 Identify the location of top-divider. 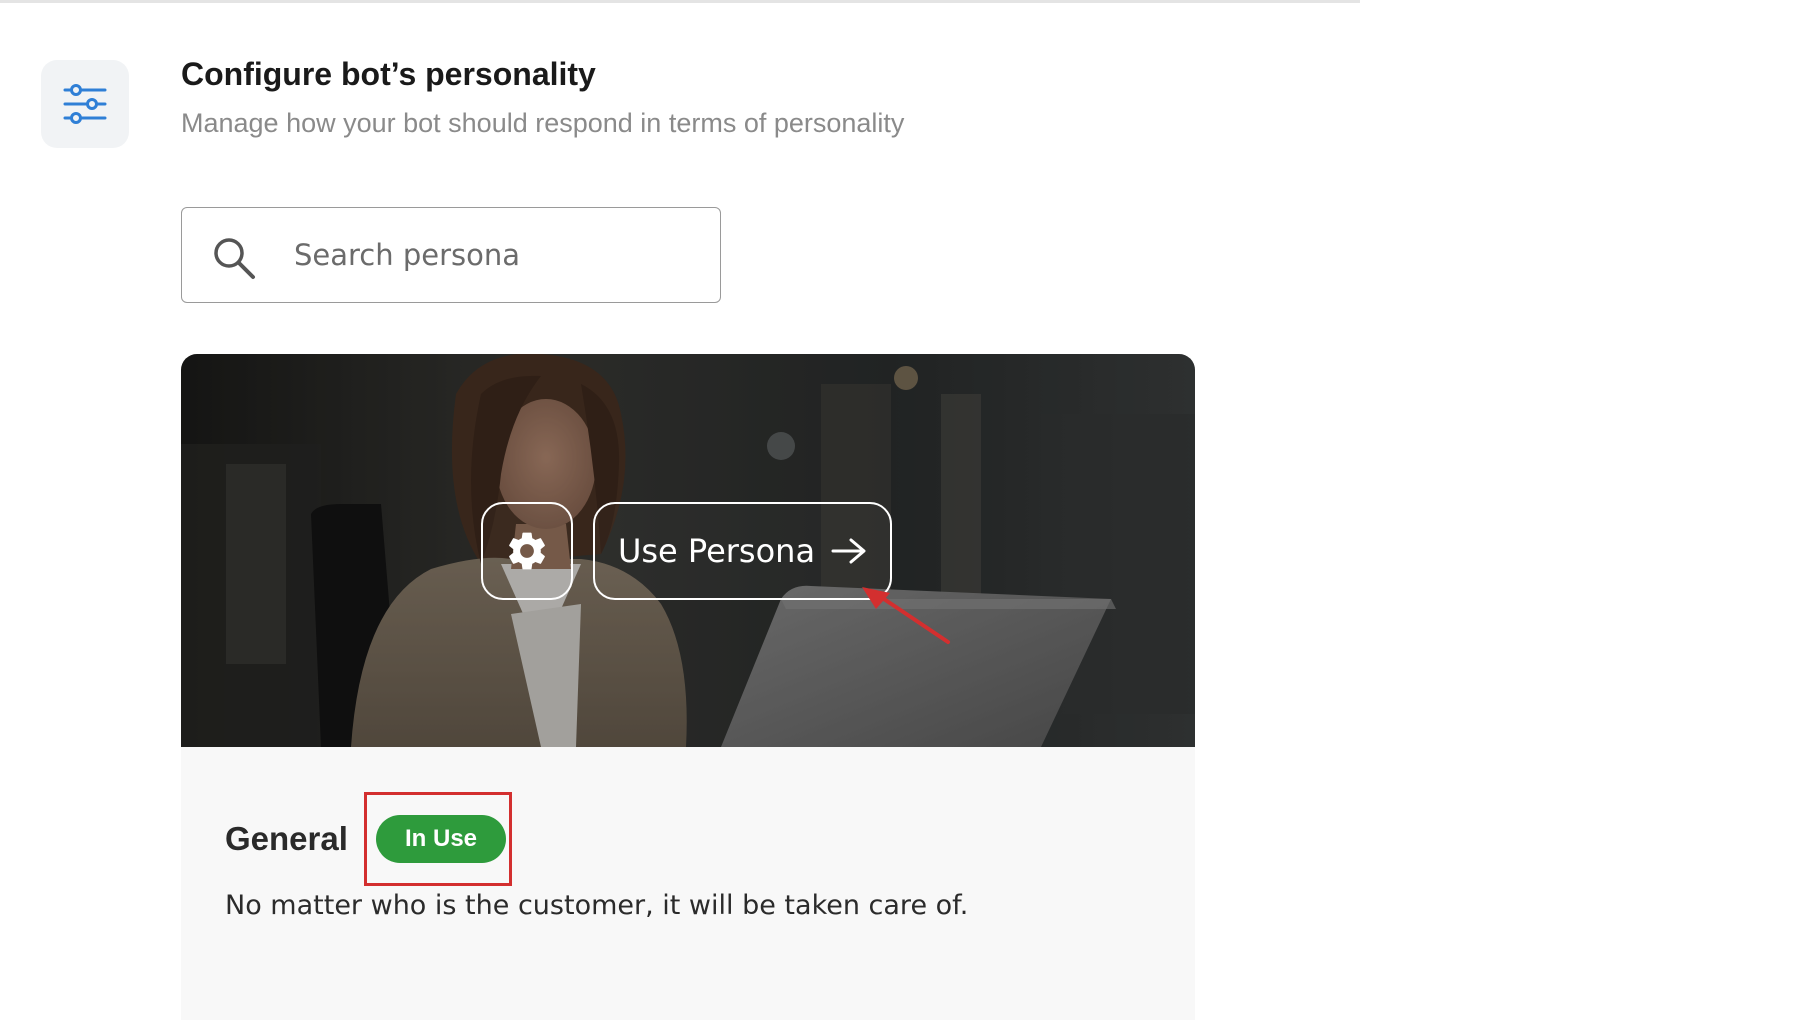
(680, 1).